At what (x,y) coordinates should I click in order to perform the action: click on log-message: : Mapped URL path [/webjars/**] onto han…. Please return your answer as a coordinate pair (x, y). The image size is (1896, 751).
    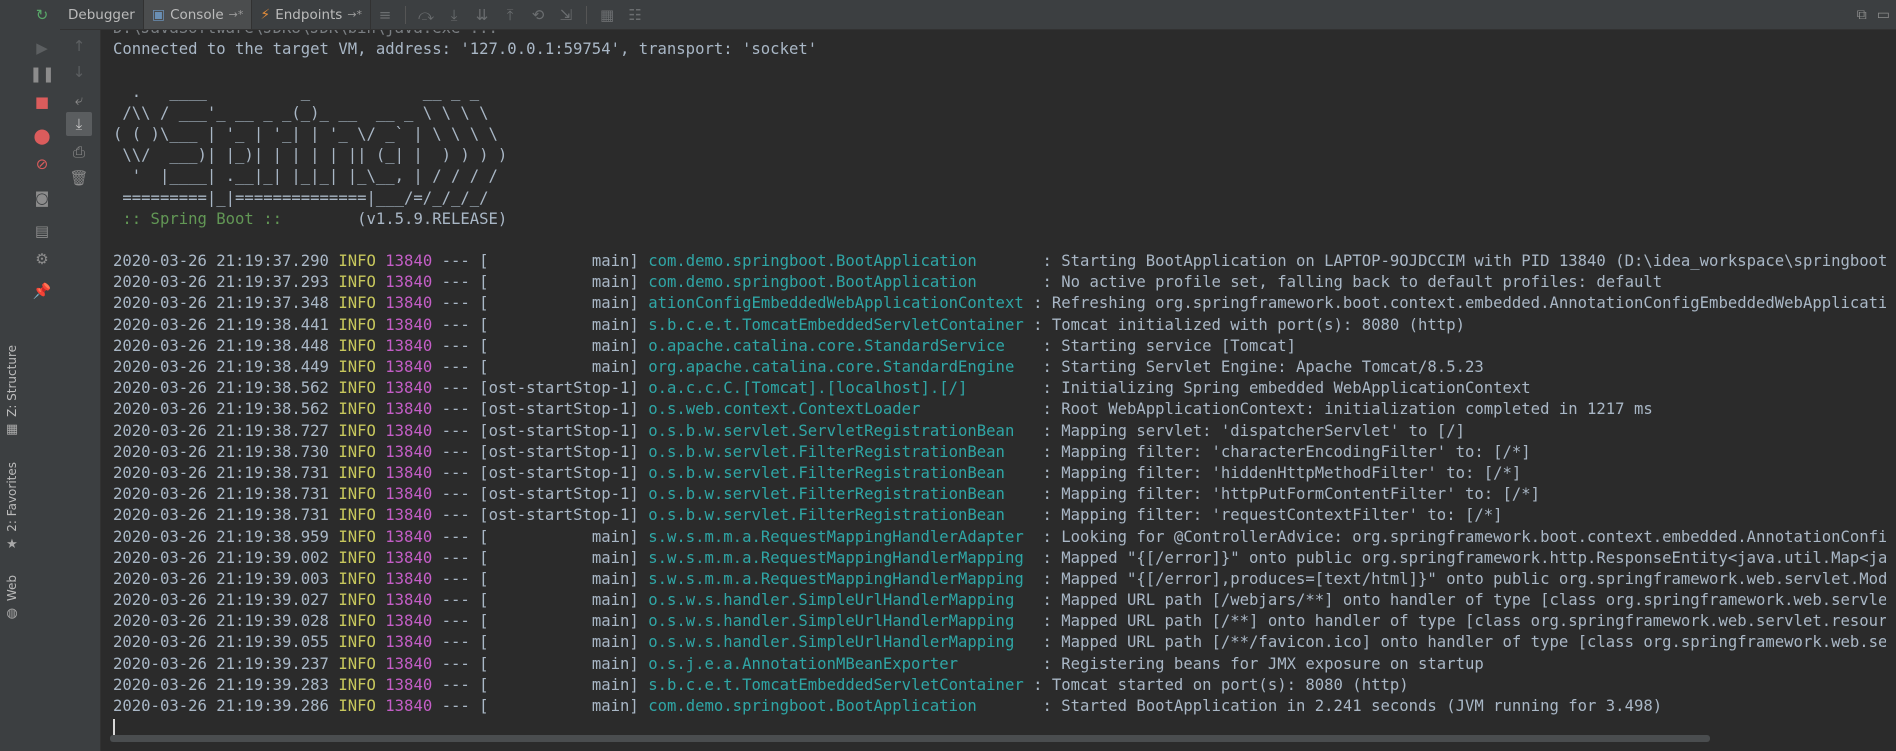
    Looking at the image, I should click on (1464, 600).